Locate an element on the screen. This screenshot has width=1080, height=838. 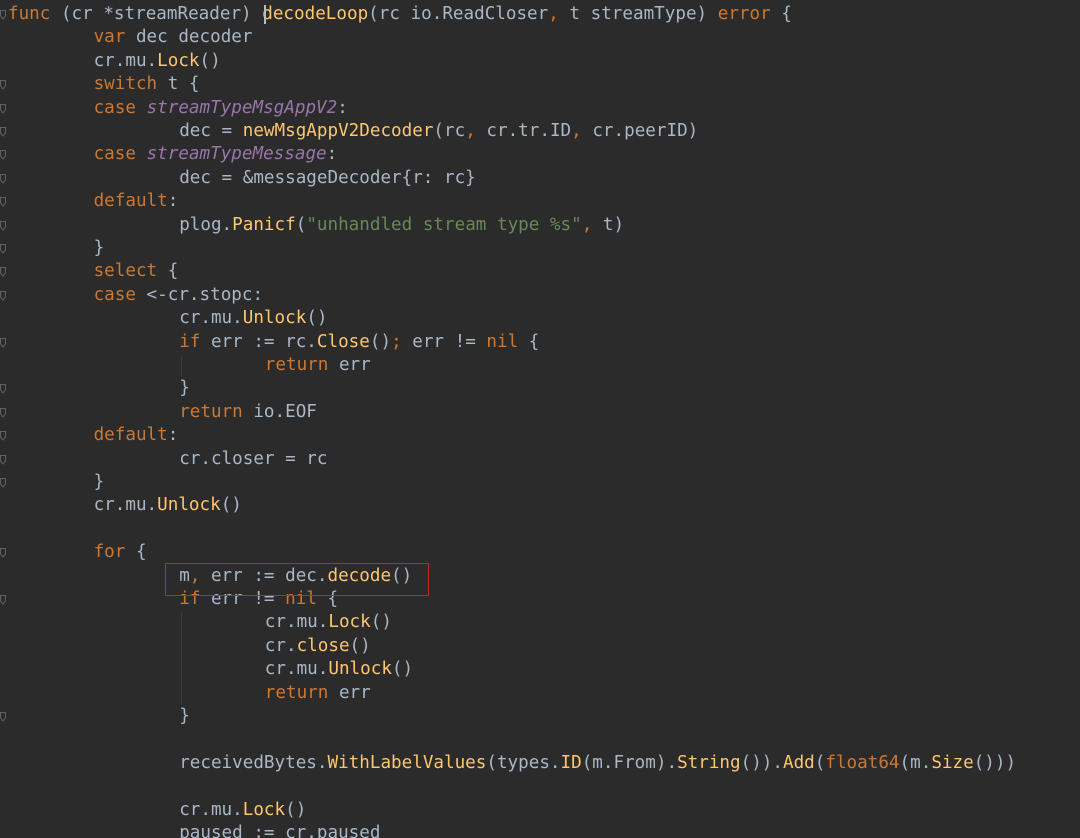
code-token: close is located at coordinates (323, 645).